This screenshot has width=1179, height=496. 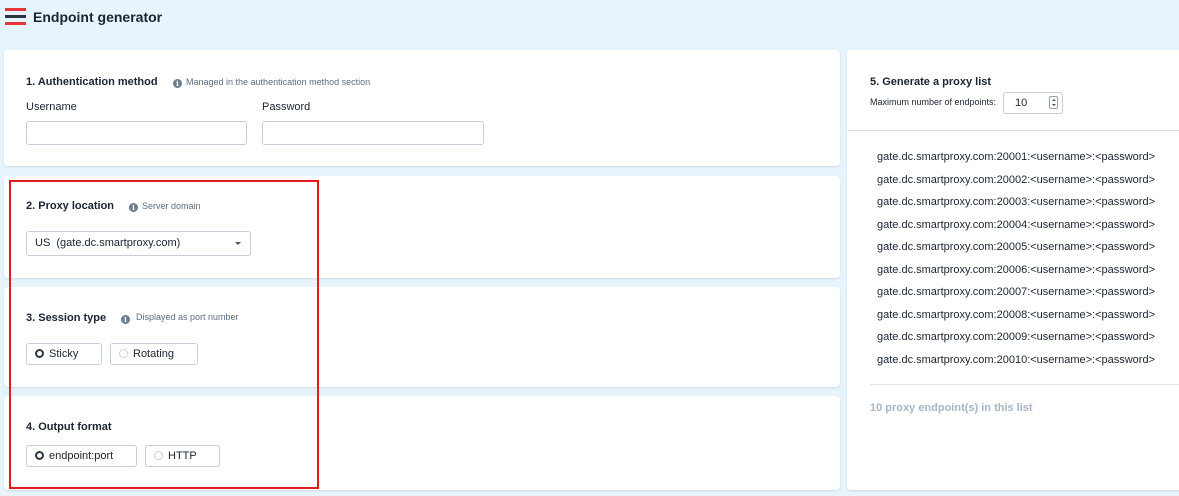 I want to click on spinner-icon, so click(x=1053, y=102).